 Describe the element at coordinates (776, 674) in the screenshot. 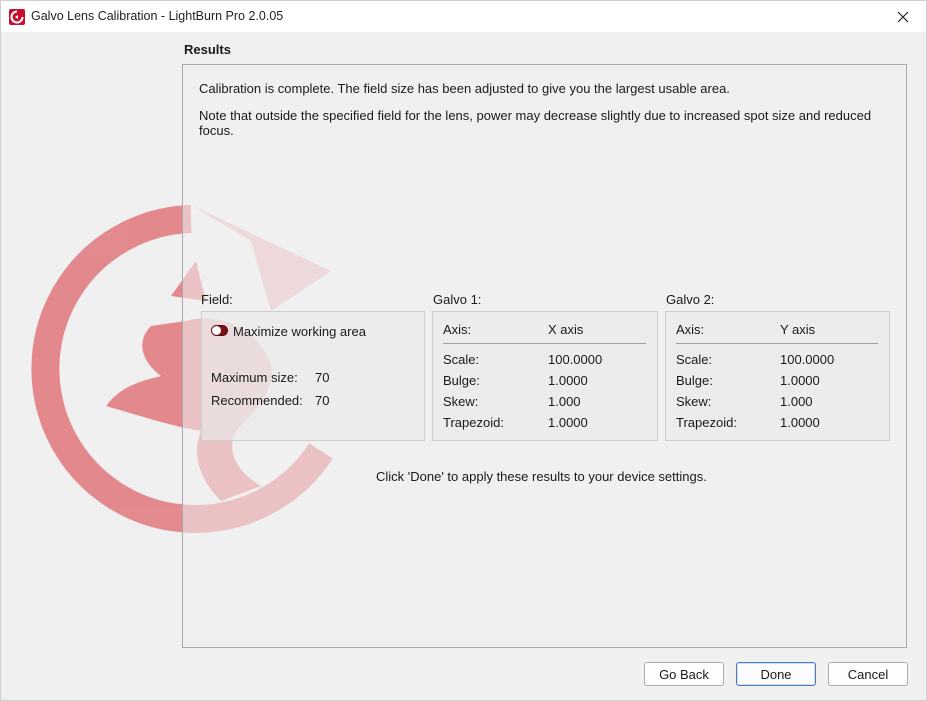

I see `done-button: Done` at that location.